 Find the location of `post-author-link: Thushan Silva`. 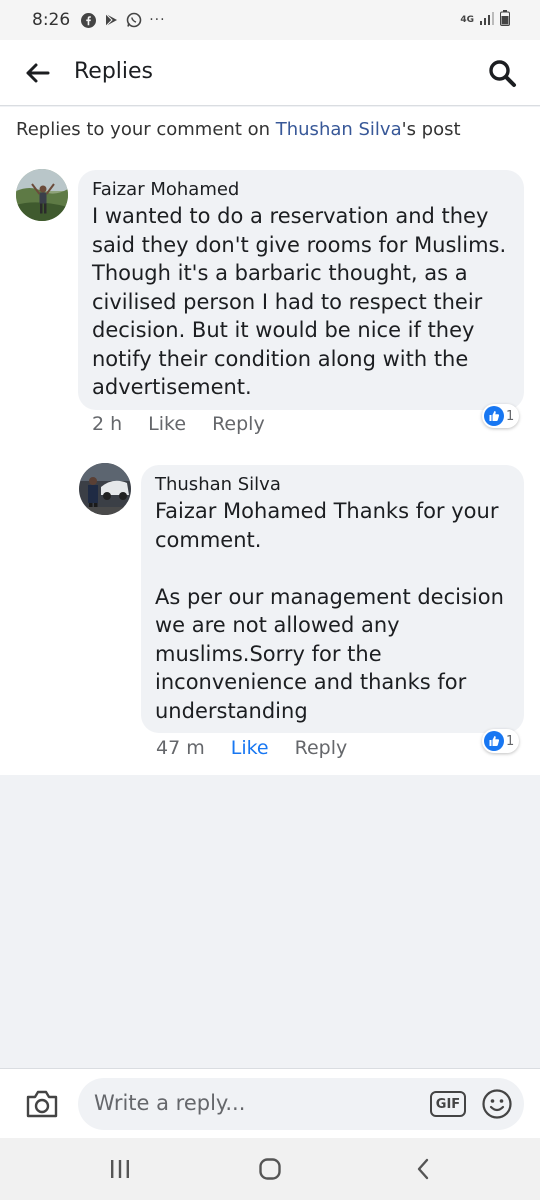

post-author-link: Thushan Silva is located at coordinates (339, 129).